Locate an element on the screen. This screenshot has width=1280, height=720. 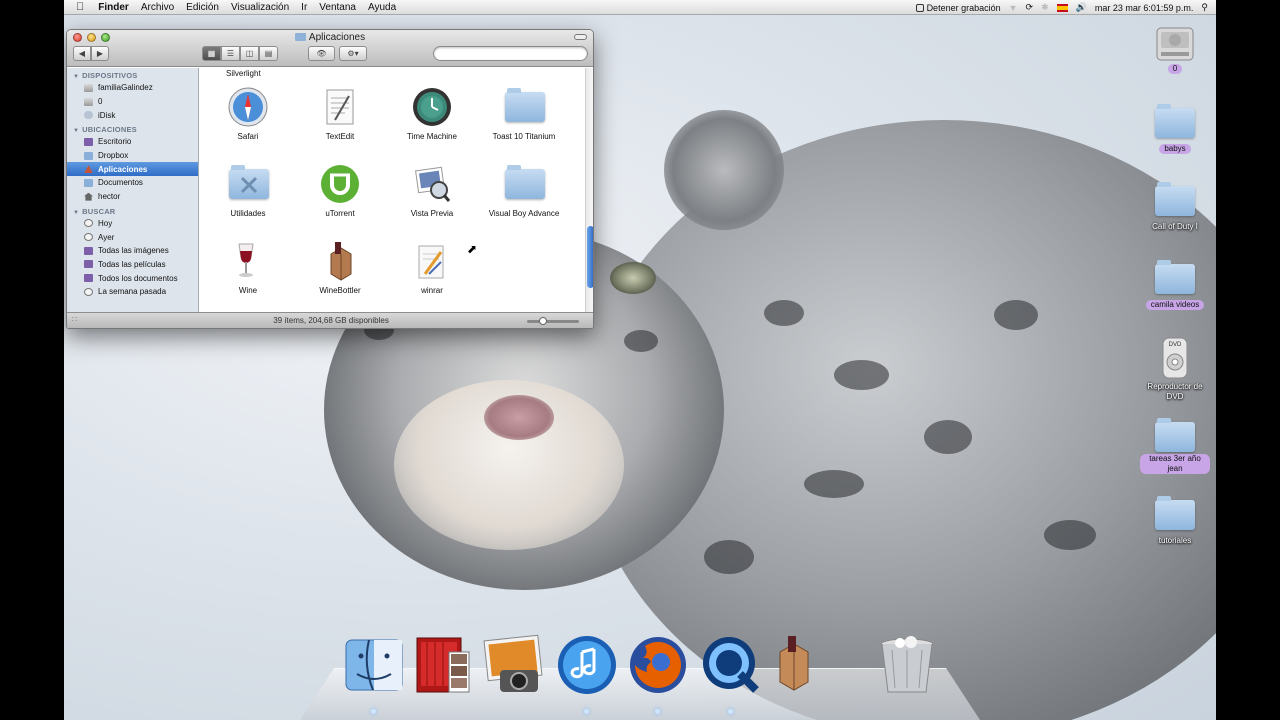
desktop-item-camila-videos: camila videos is located at coordinates (1173, 285).